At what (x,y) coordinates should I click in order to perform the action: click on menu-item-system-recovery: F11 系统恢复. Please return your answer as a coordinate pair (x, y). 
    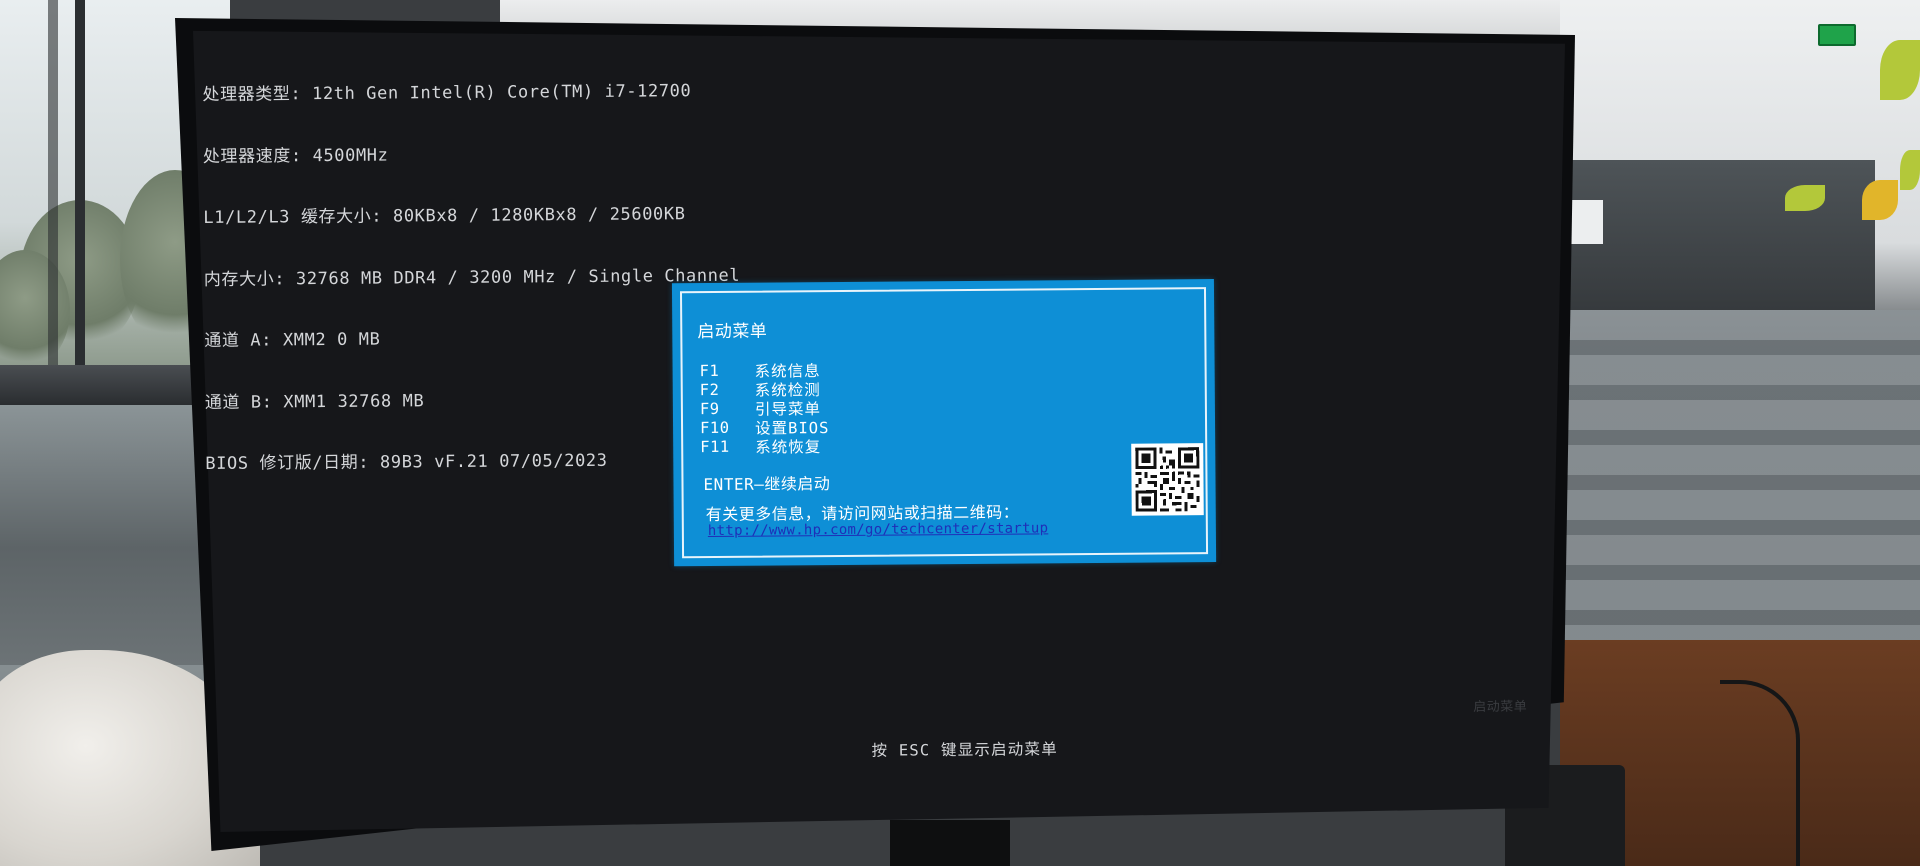
    Looking at the image, I should click on (764, 446).